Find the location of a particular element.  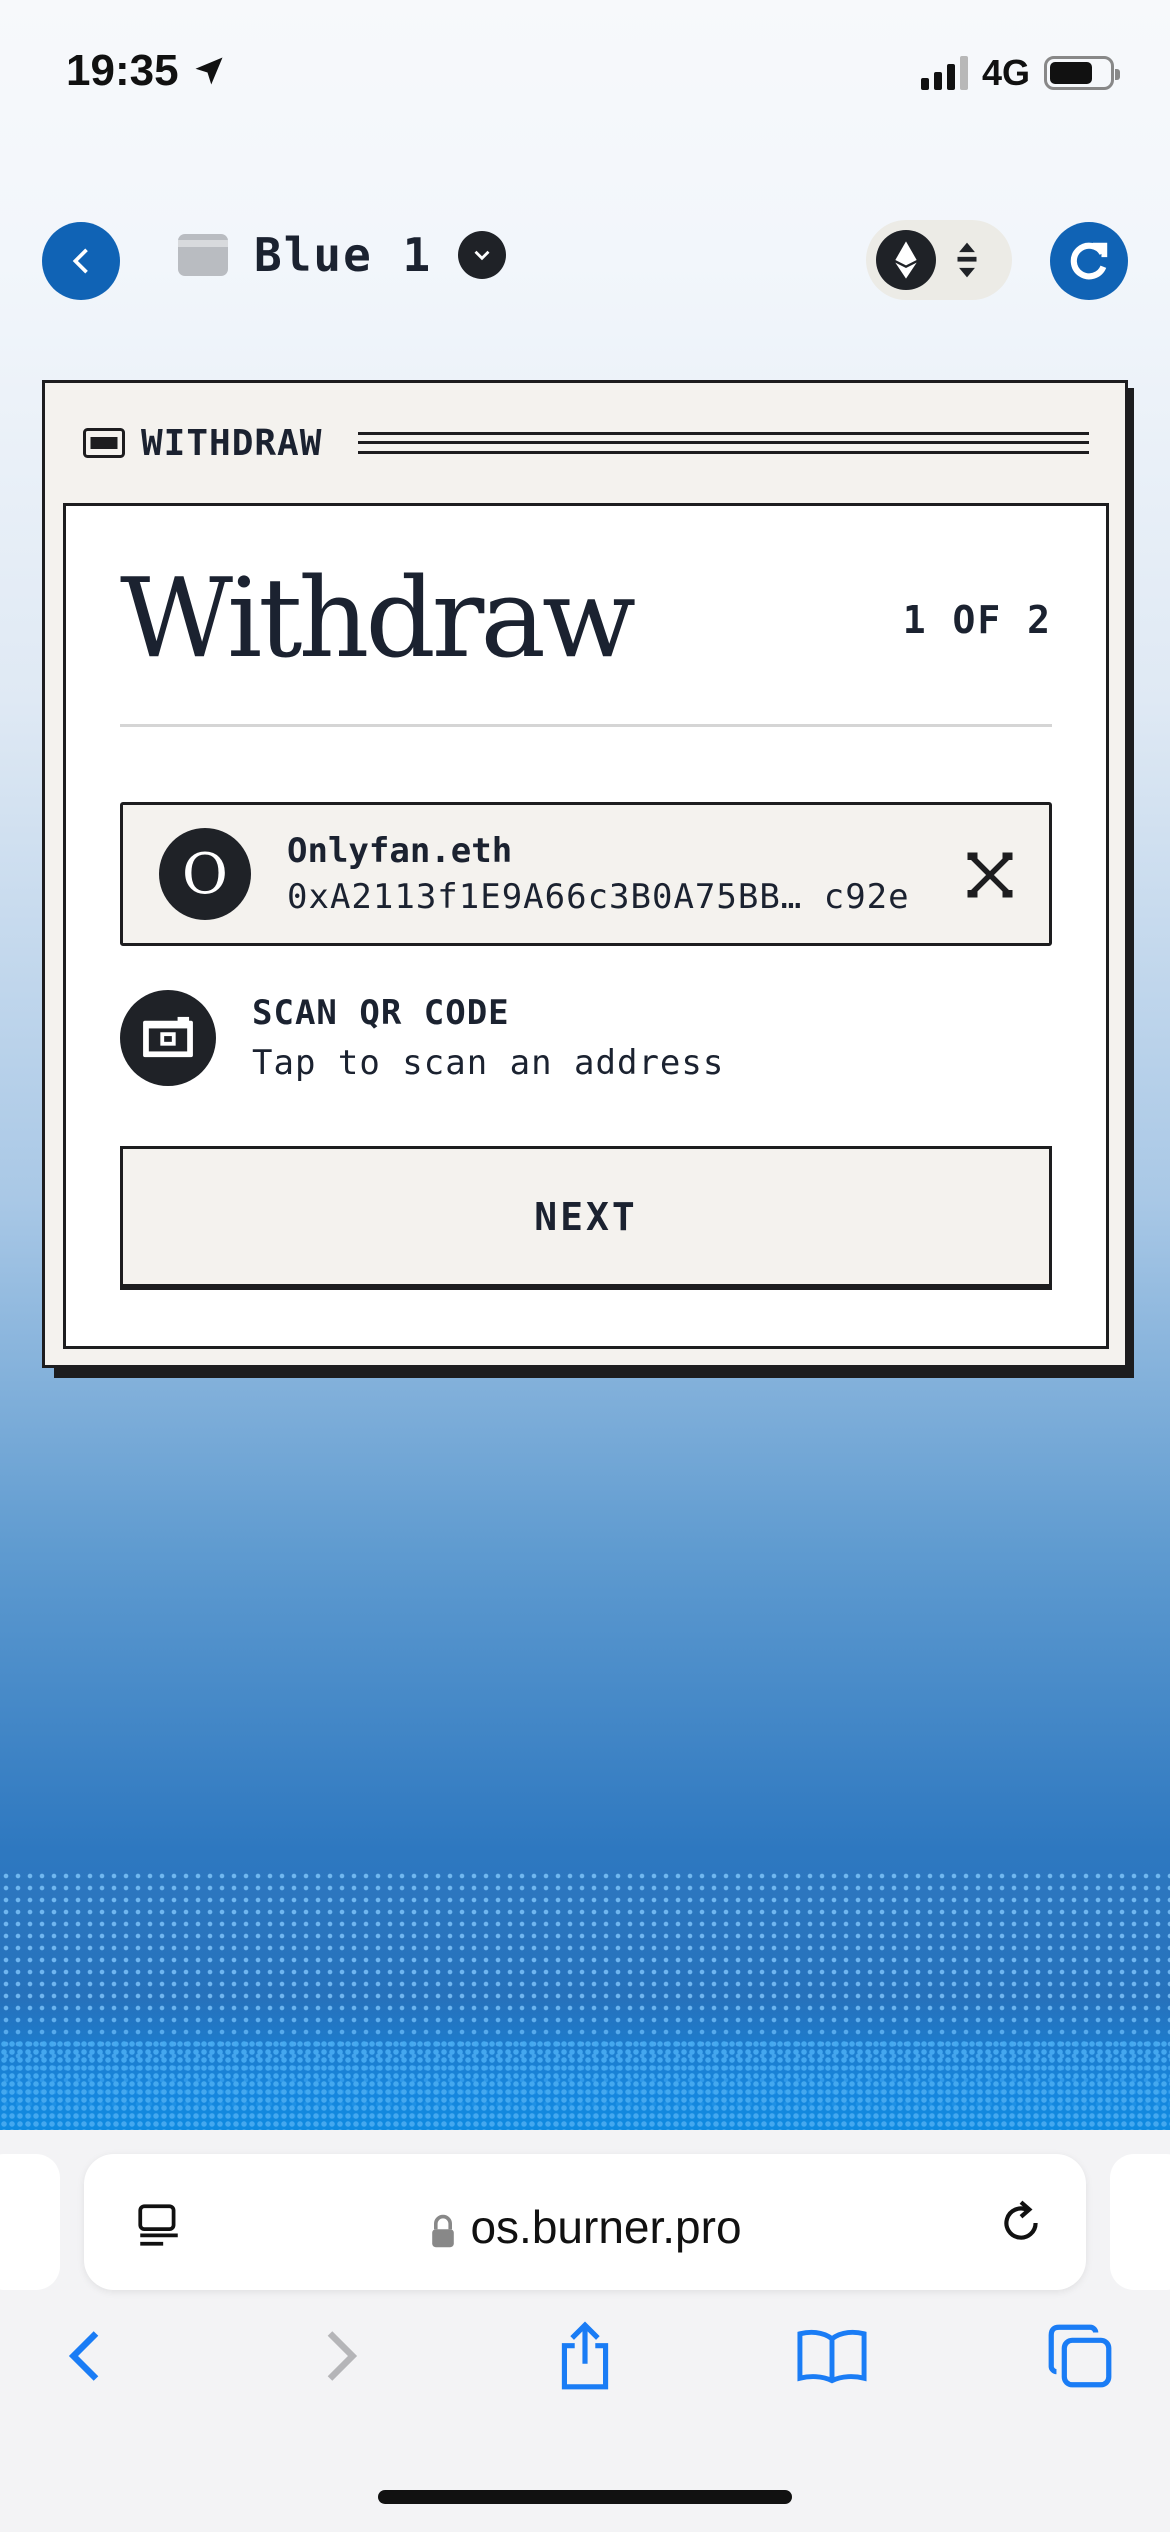

recipient-name: Onlyfan.eth is located at coordinates (400, 851).